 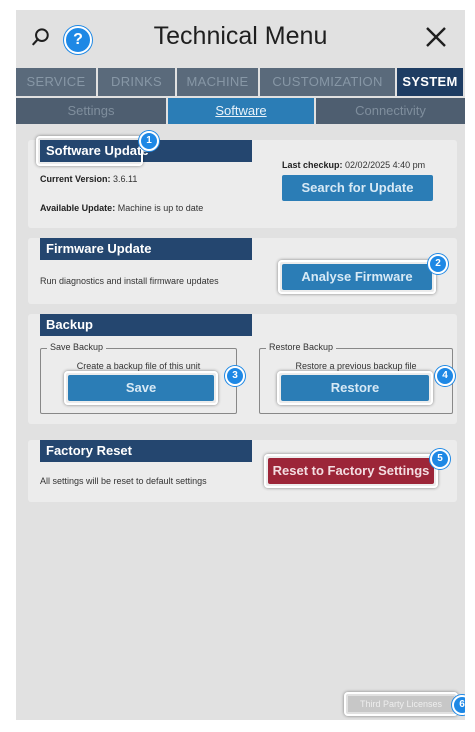 I want to click on restore-backup-legend: Restore Backup, so click(x=301, y=347).